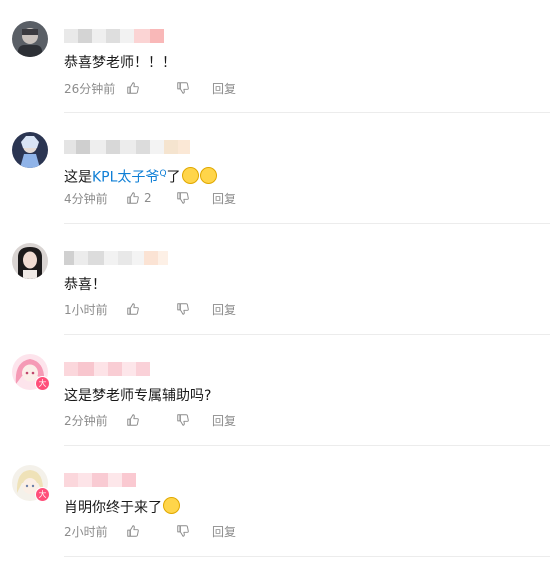 The image size is (550, 578). Describe the element at coordinates (171, 505) in the screenshot. I see `shocked-emoji-icon` at that location.